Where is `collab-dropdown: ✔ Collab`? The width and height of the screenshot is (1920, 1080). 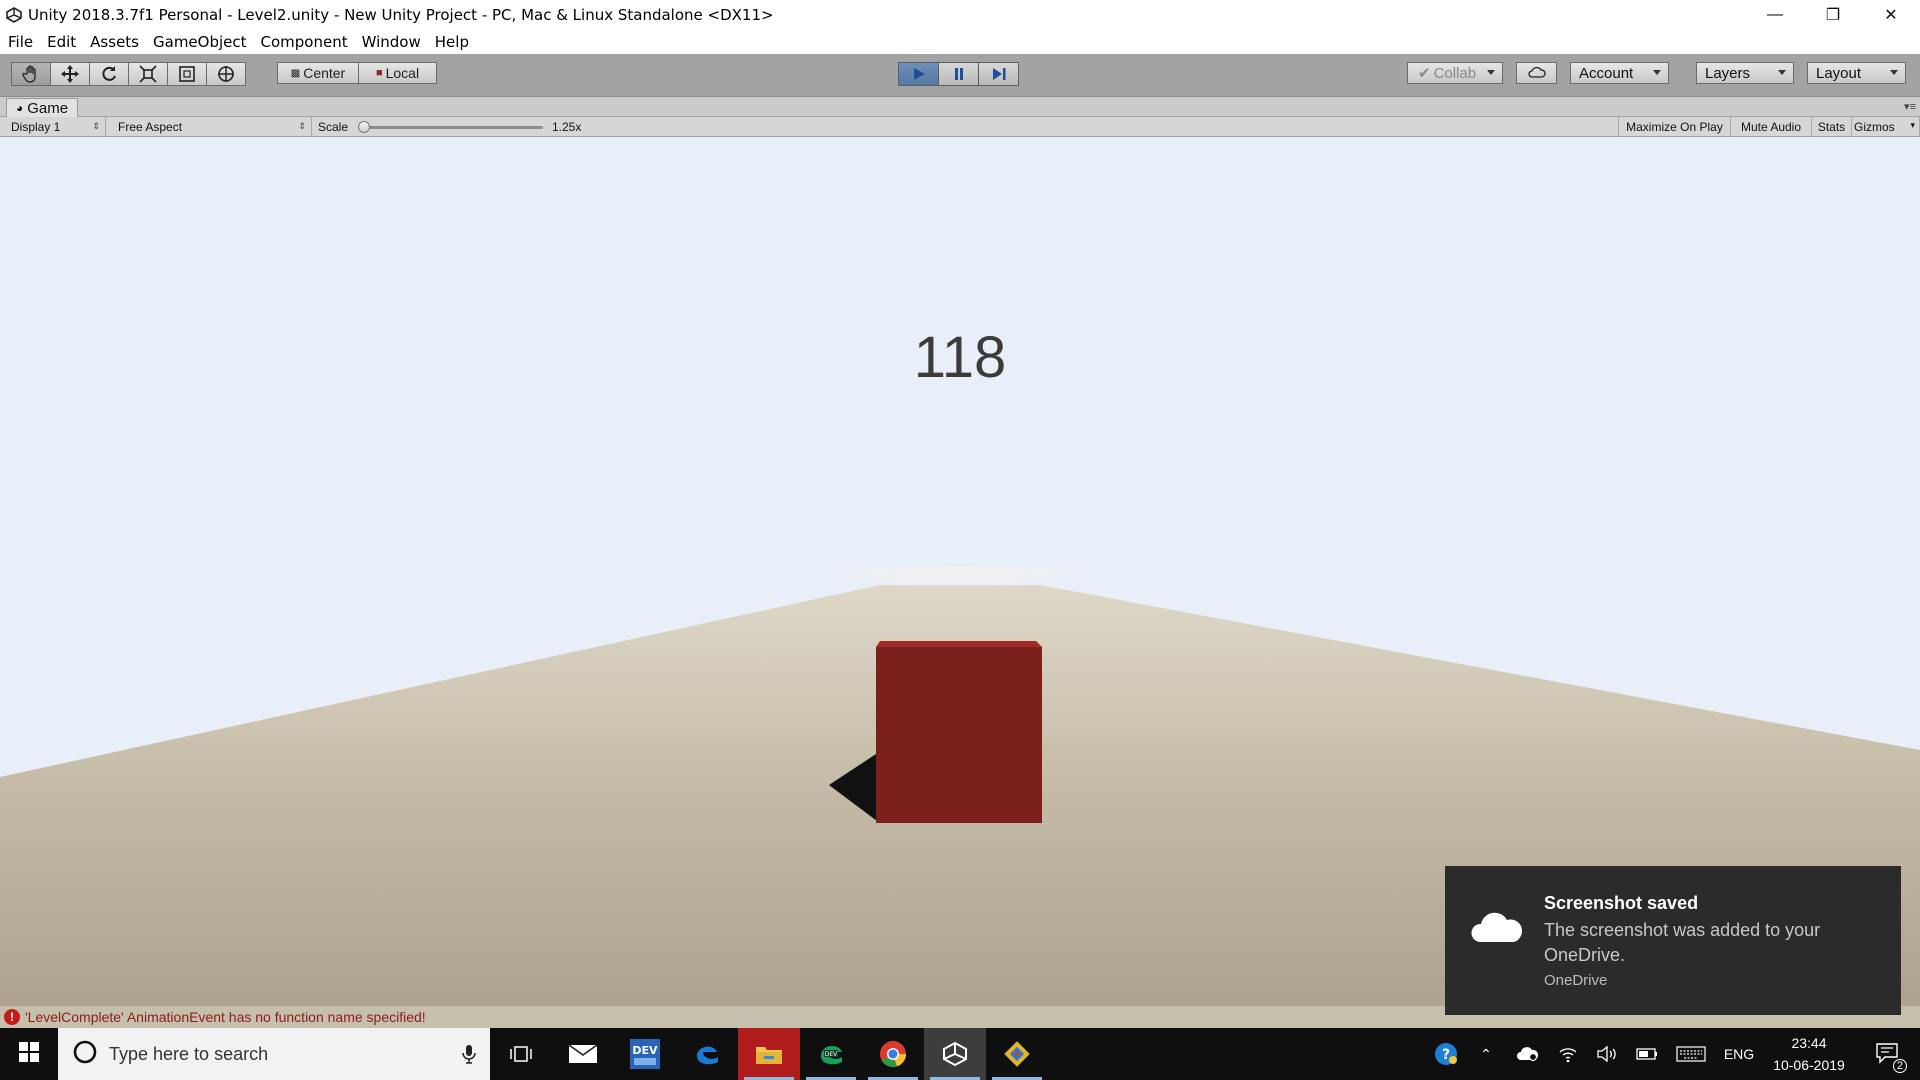 collab-dropdown: ✔ Collab is located at coordinates (1455, 73).